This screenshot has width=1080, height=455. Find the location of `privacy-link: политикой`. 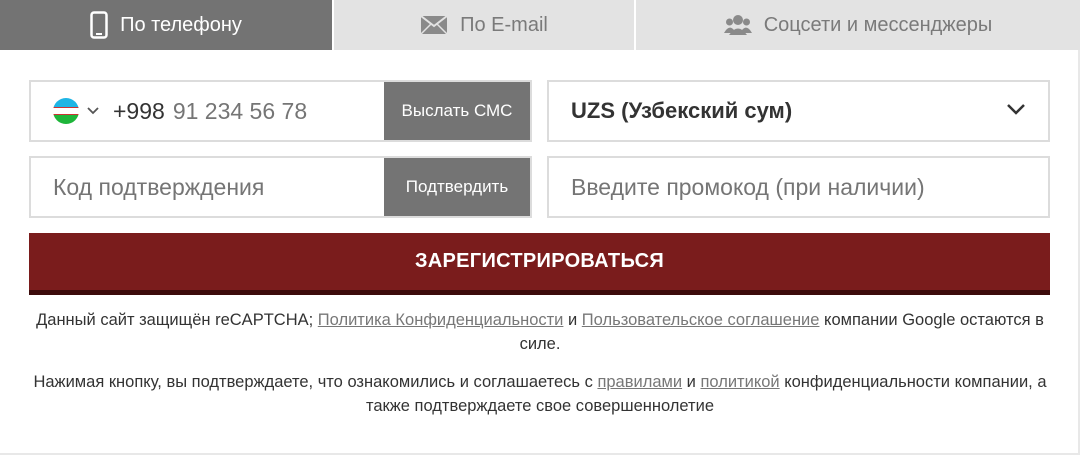

privacy-link: политикой is located at coordinates (739, 382).